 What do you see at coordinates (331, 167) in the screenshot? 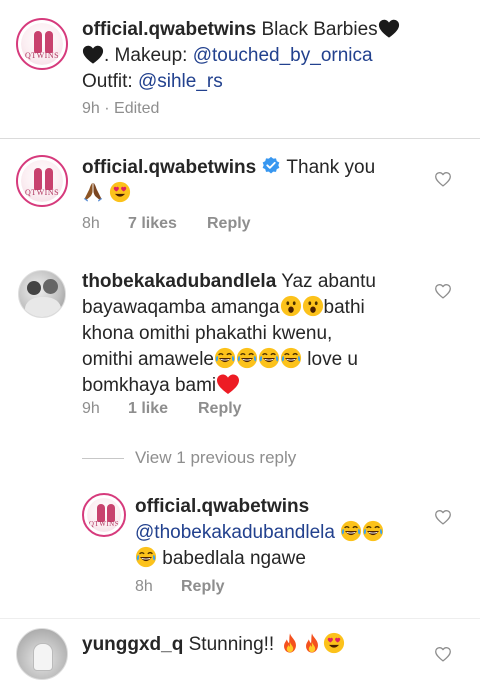
I see `comment-body: Thank you` at bounding box center [331, 167].